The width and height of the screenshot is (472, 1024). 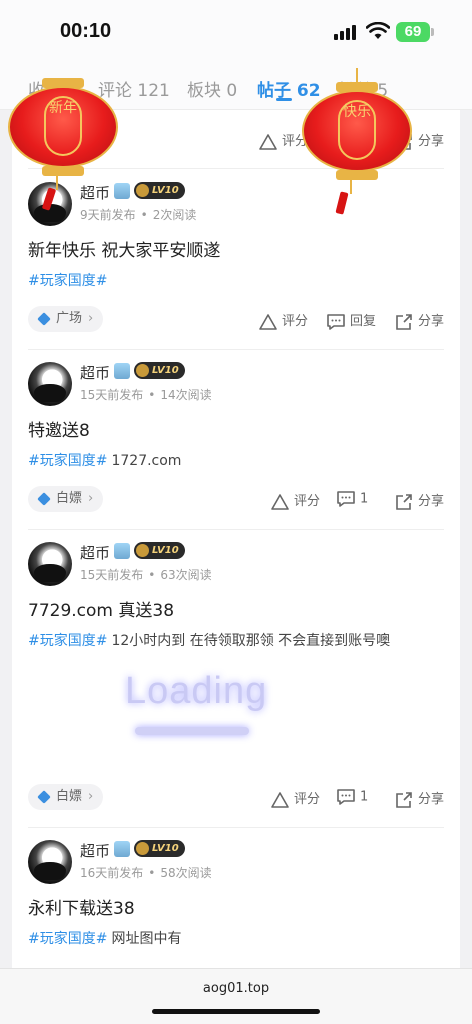 I want to click on tab-boards: 板块 0, so click(x=212, y=88).